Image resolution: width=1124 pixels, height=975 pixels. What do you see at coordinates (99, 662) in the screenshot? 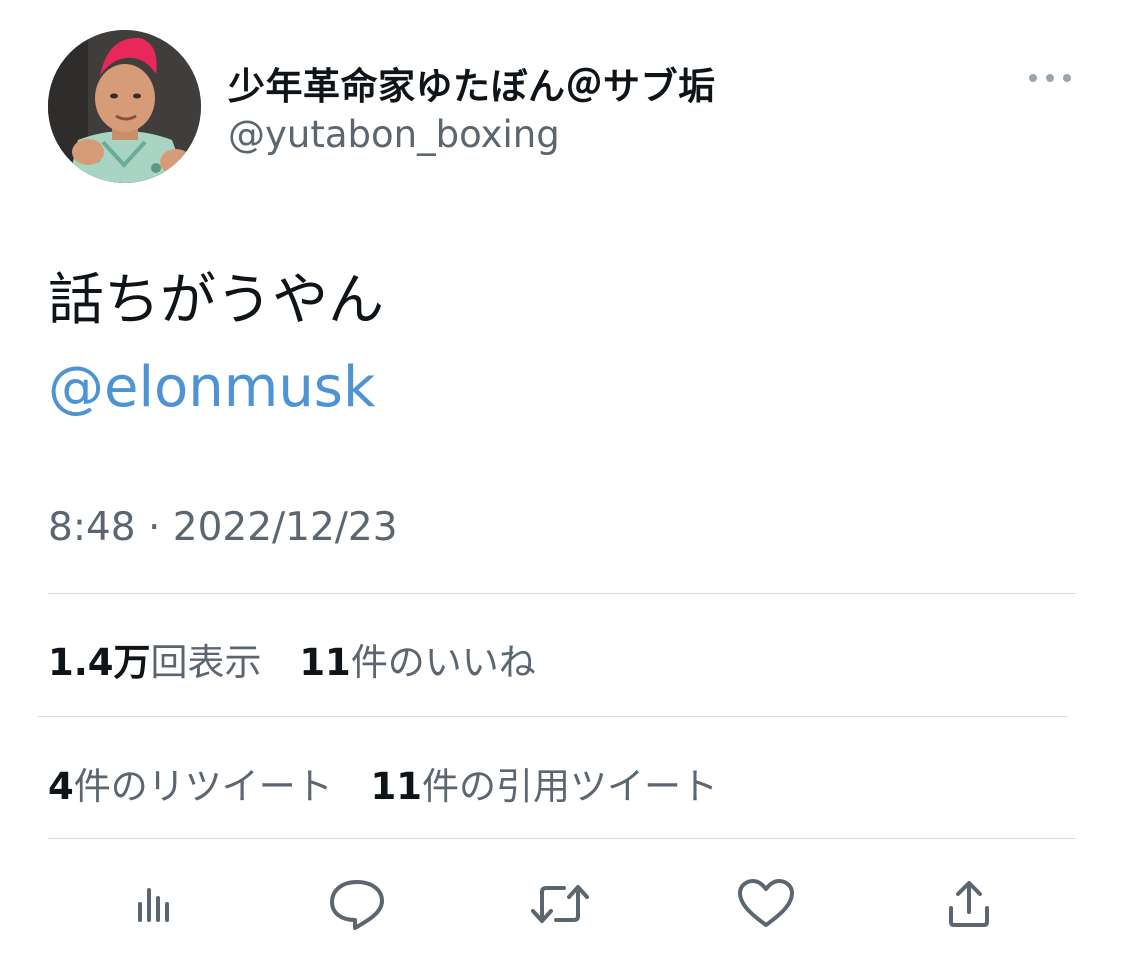
I see `views-count: 1.4万` at bounding box center [99, 662].